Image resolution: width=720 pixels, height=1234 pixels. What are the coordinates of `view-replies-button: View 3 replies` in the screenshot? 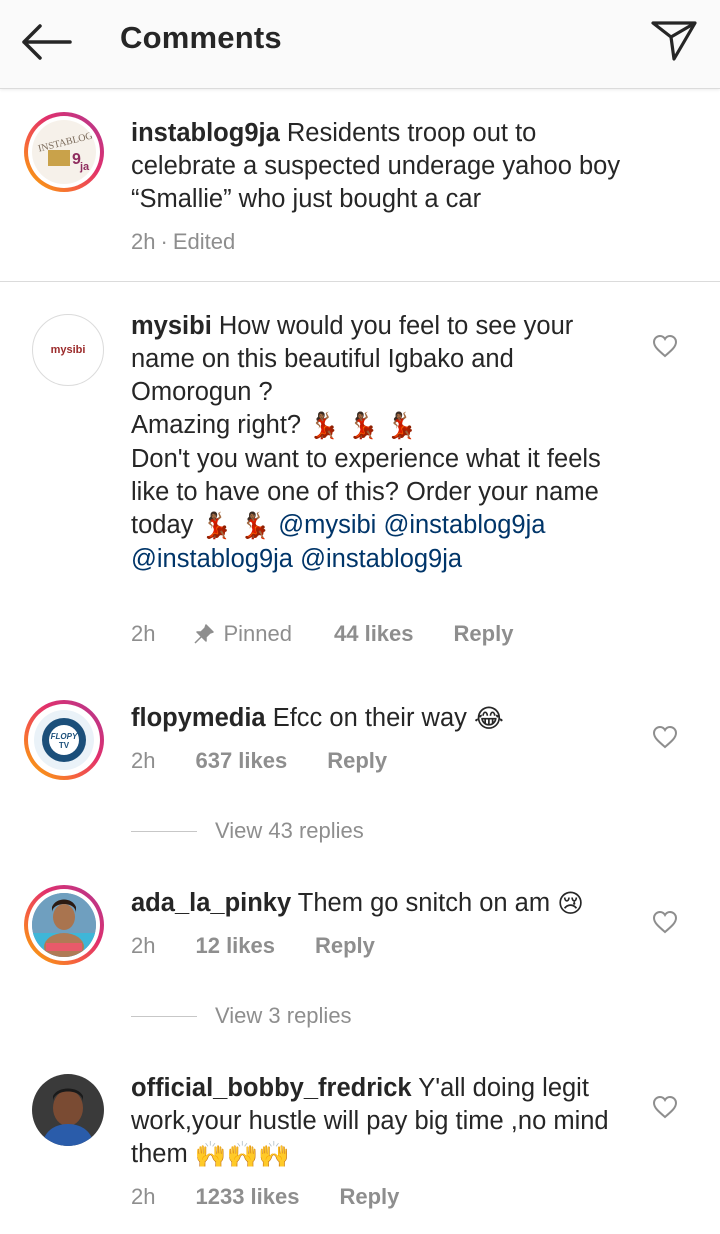 It's located at (241, 1016).